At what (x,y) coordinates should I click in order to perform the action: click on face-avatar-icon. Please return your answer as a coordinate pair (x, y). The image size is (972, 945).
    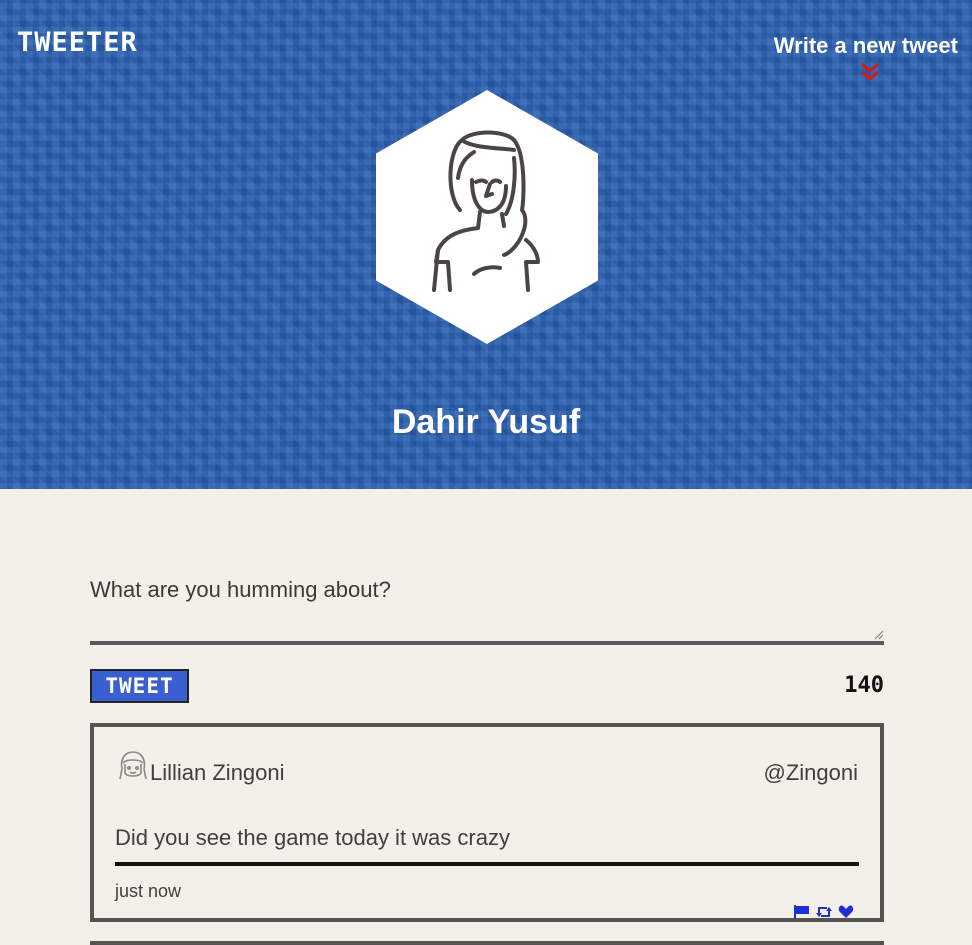
    Looking at the image, I should click on (133, 765).